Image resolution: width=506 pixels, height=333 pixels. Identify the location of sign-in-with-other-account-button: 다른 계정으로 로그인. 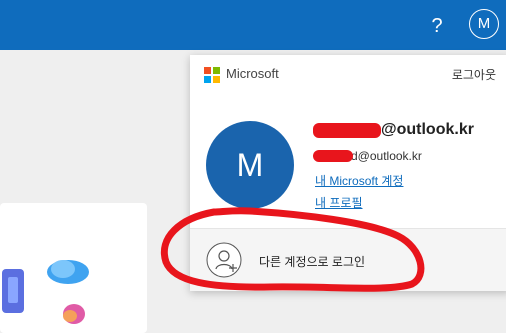
(348, 260).